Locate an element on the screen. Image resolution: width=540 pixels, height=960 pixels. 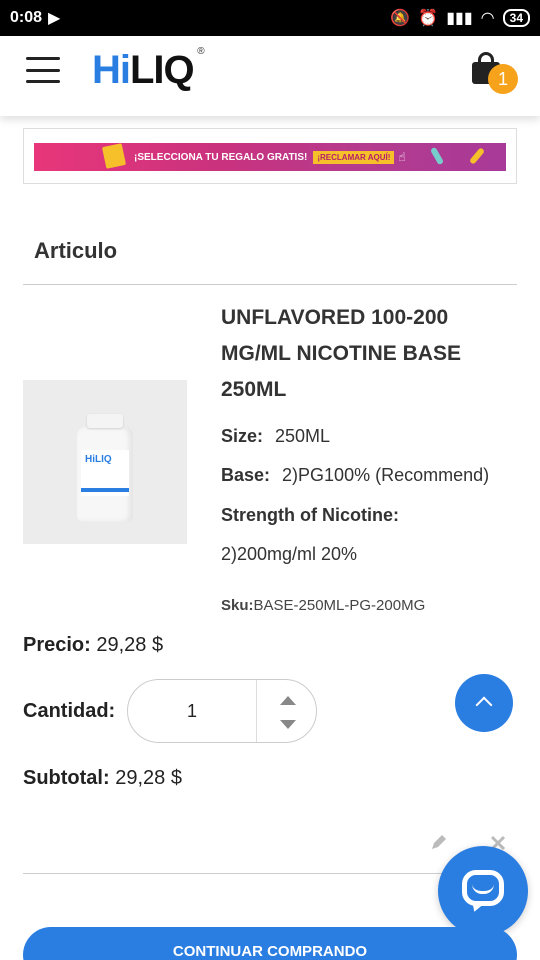
scroll-top-button is located at coordinates (484, 703).